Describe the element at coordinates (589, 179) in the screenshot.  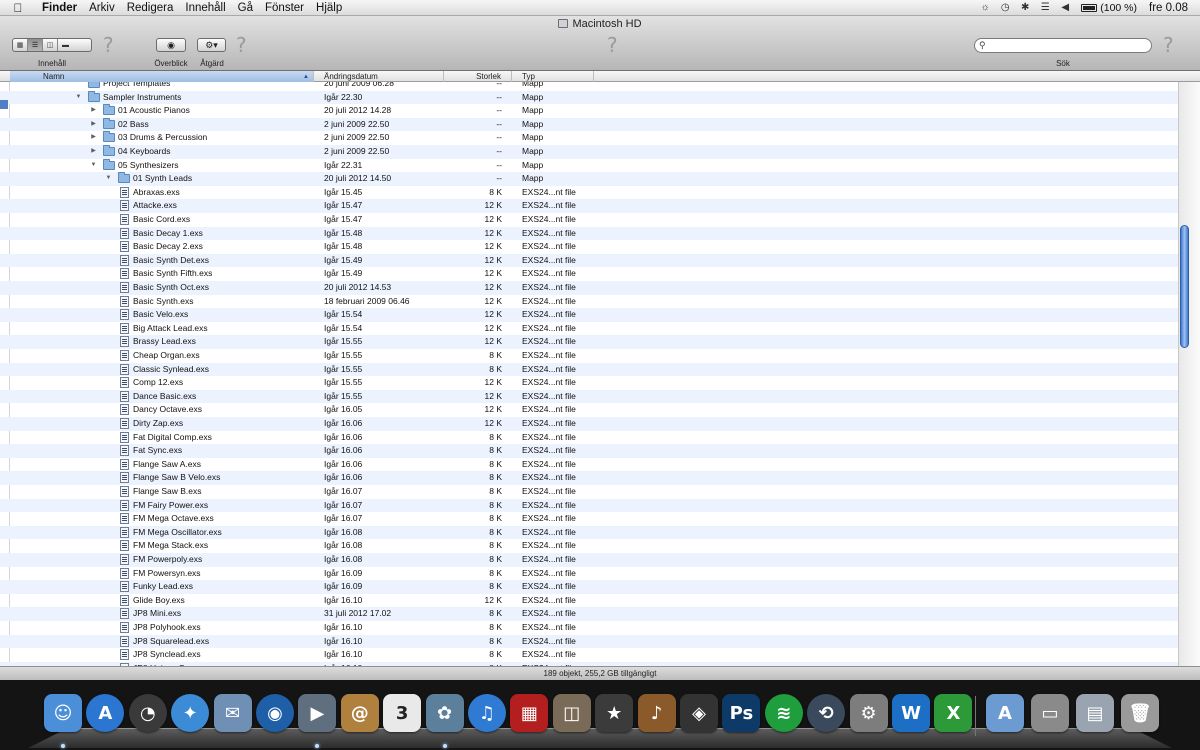
I see `folder-row: ▼ 01 Synth Leads 20 juli 2012 14.50 -- Mapp` at that location.